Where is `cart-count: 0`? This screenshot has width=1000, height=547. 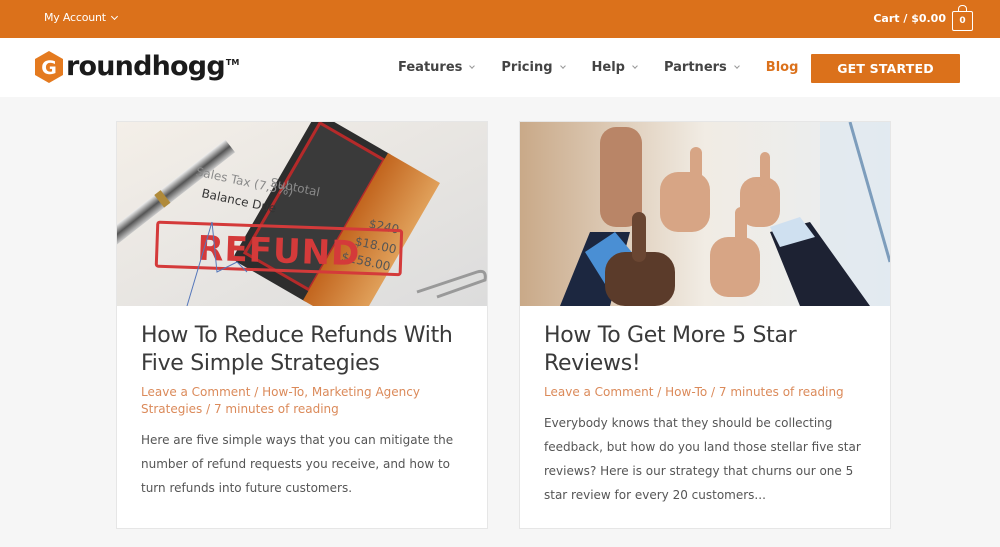
cart-count: 0 is located at coordinates (962, 21).